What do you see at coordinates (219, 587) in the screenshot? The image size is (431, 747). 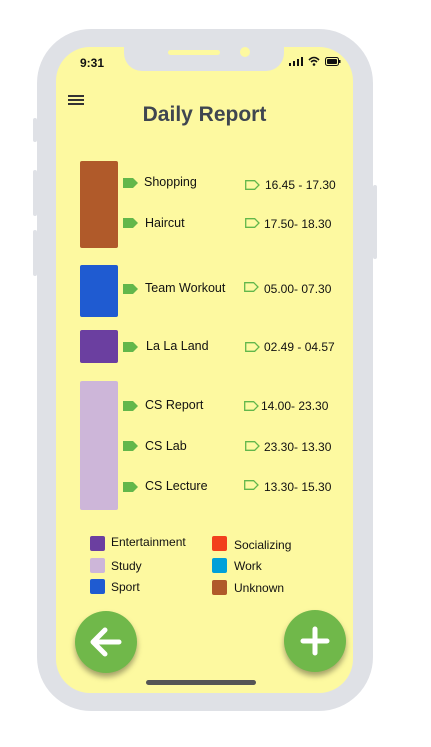 I see `legend-swatch-unknown` at bounding box center [219, 587].